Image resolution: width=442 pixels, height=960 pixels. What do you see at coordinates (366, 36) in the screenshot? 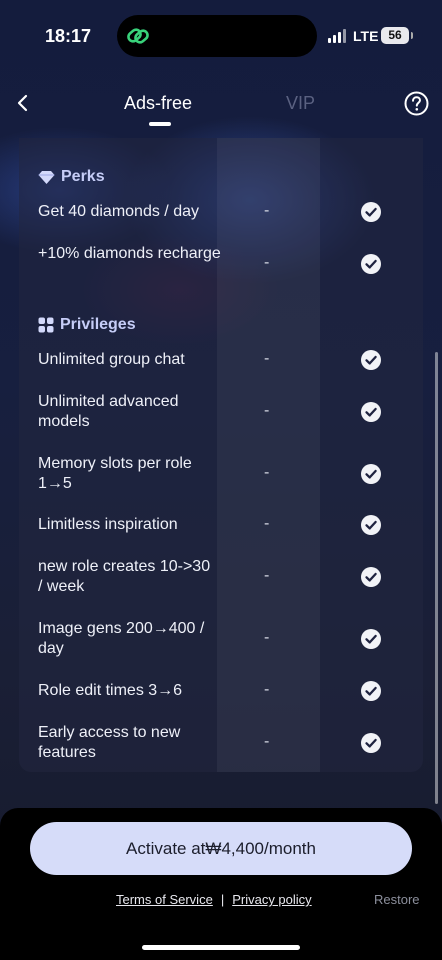
I see `network-type: LTE` at bounding box center [366, 36].